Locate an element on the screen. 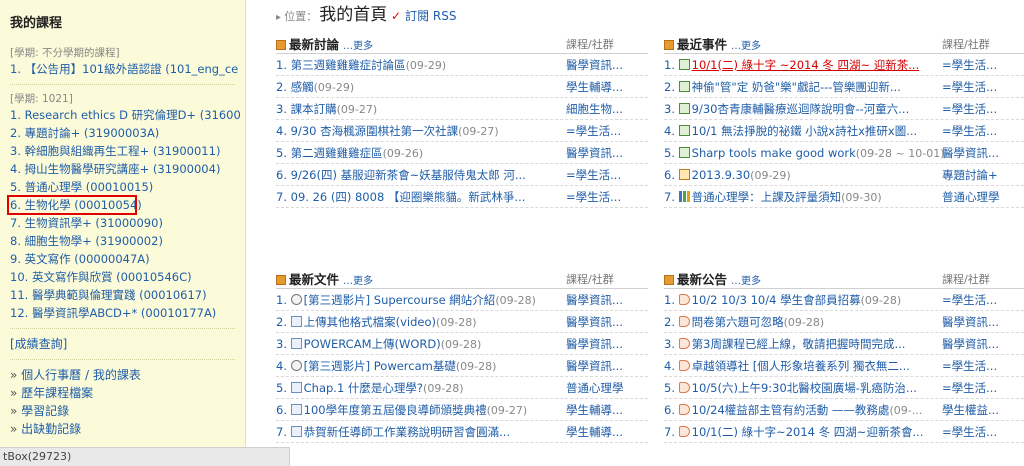  item-title: 5. 第二週雞雞雞症區 is located at coordinates (329, 153).